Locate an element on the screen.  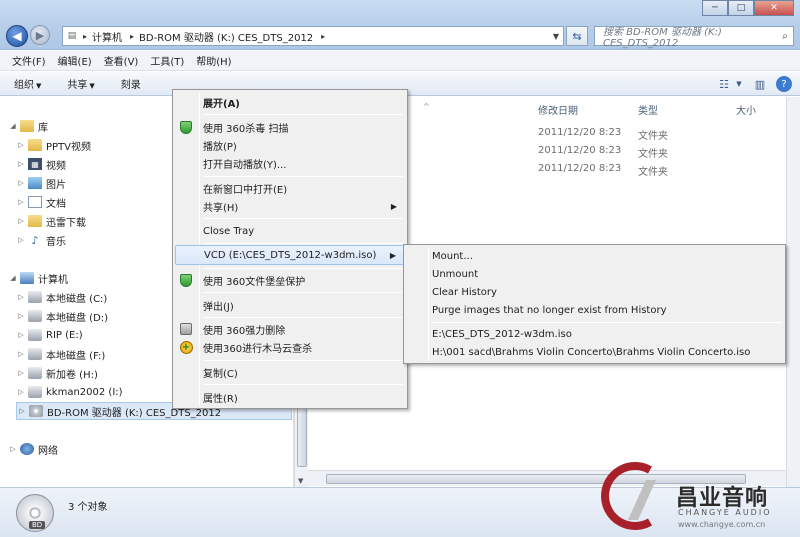
column-header-date: 修改日期 is located at coordinates (558, 109).